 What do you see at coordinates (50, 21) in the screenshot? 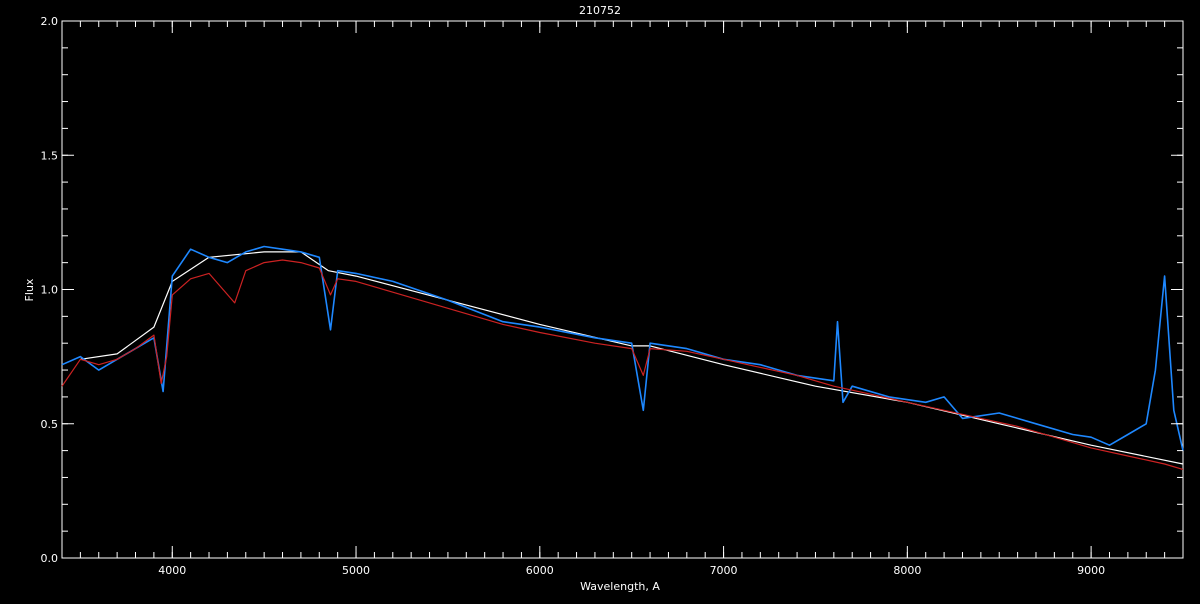
I see `y-tick-label: 2.0` at bounding box center [50, 21].